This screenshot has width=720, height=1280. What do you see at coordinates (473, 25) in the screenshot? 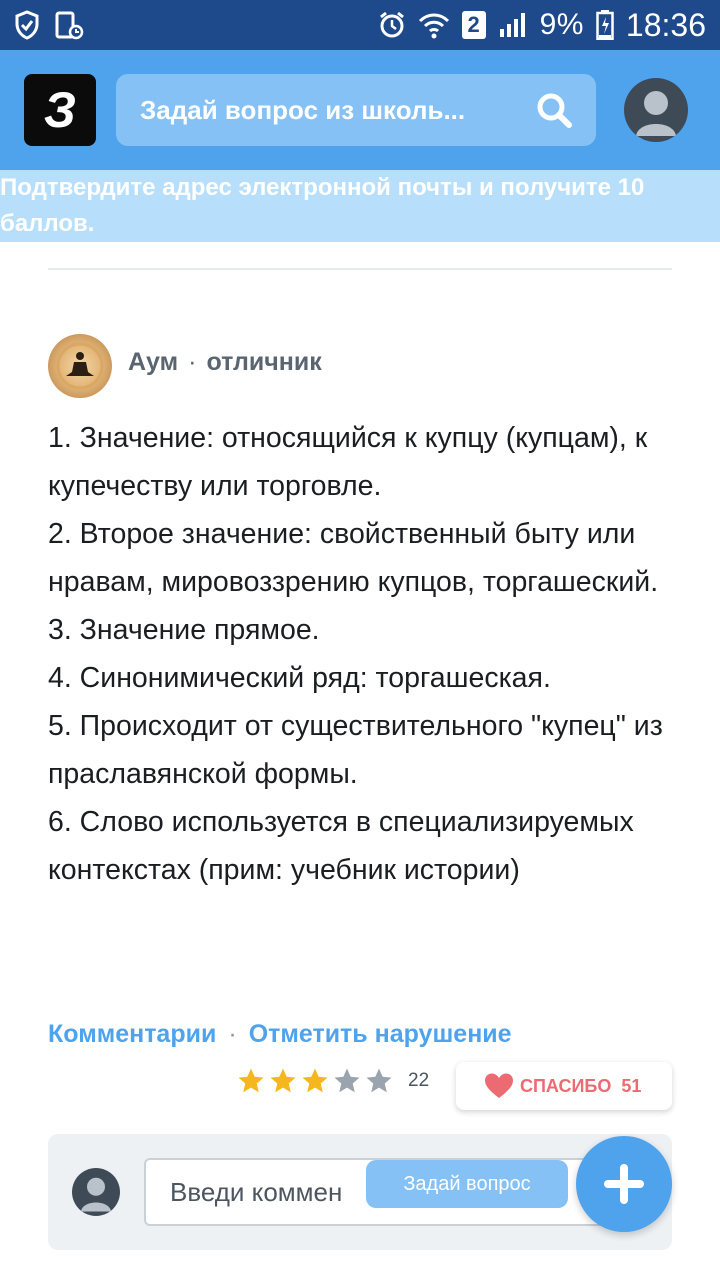
I see `sim-slot-badge: 2` at bounding box center [473, 25].